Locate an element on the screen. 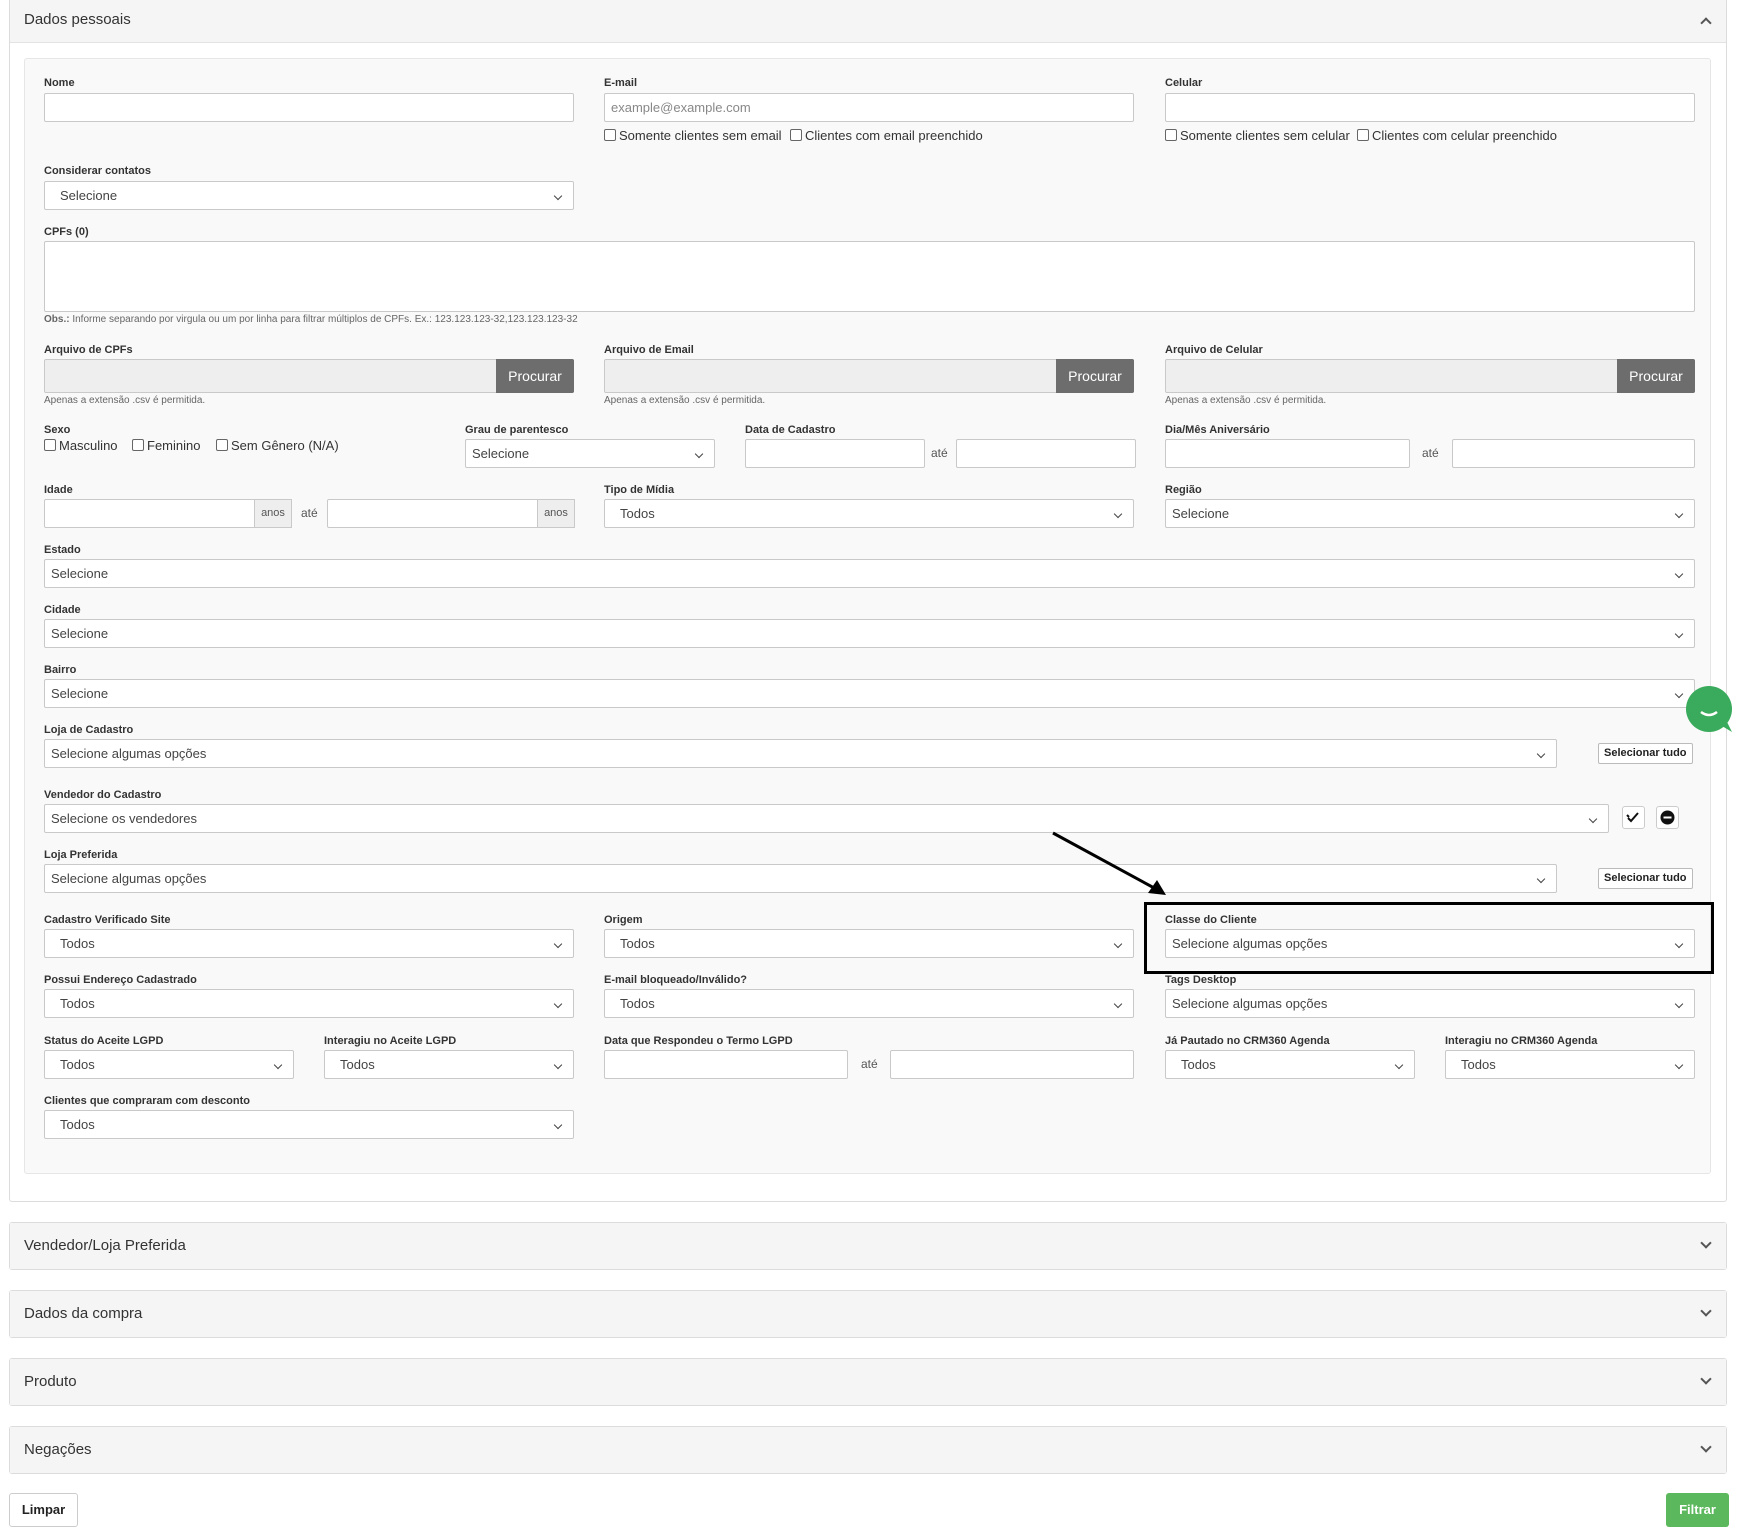 Image resolution: width=1743 pixels, height=1536 pixels. data-termo-inicio is located at coordinates (726, 1064).